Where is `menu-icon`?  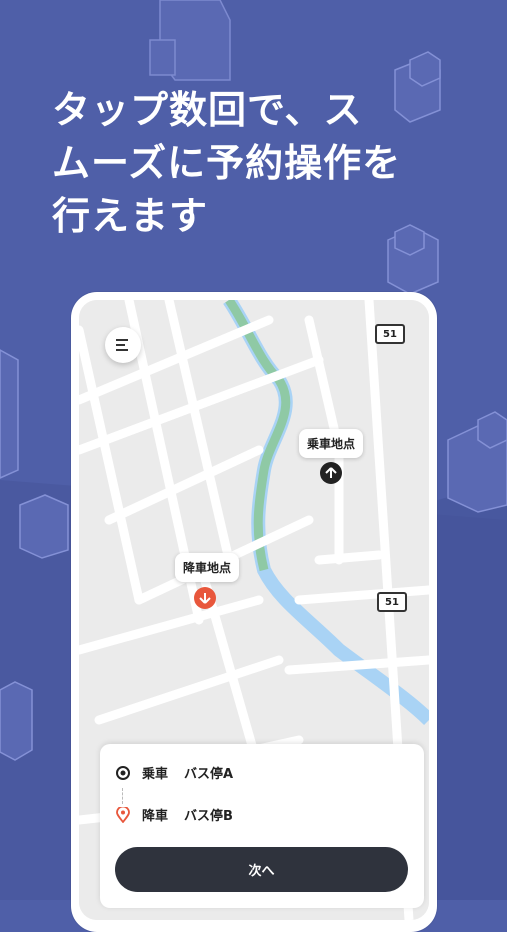
menu-icon is located at coordinates (122, 345).